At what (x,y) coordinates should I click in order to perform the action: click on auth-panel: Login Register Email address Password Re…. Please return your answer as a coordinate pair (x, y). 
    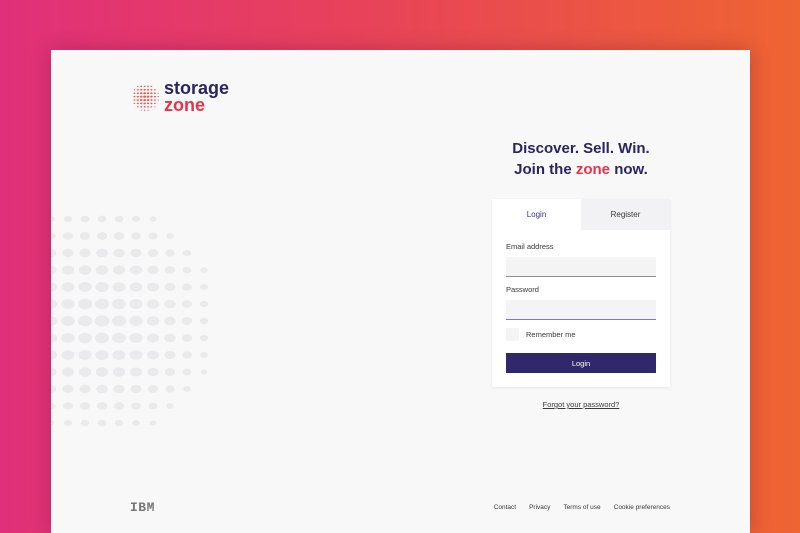
    Looking at the image, I should click on (581, 293).